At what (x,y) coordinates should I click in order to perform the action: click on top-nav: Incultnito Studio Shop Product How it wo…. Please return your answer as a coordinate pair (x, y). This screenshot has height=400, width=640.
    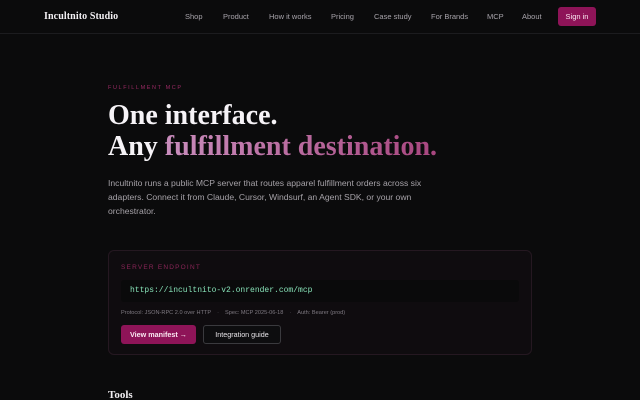
    Looking at the image, I should click on (320, 17).